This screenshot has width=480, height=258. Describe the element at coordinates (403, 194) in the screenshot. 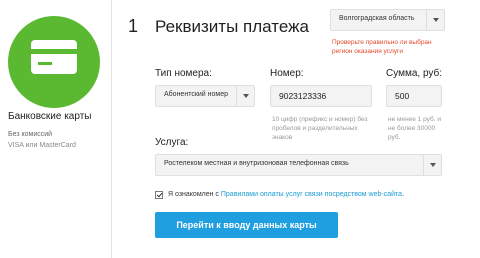

I see `agreement-suffix: .` at that location.